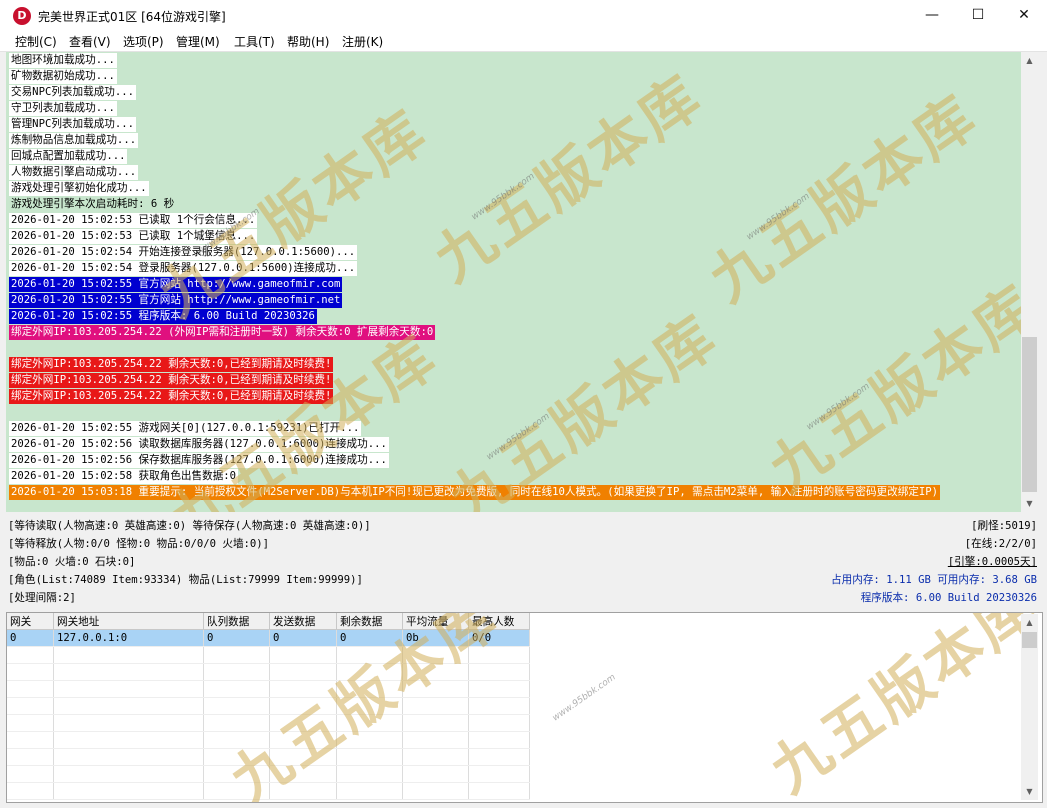 The width and height of the screenshot is (1047, 808). What do you see at coordinates (499, 638) in the screenshot?
I see `table-cell: 0/0` at bounding box center [499, 638].